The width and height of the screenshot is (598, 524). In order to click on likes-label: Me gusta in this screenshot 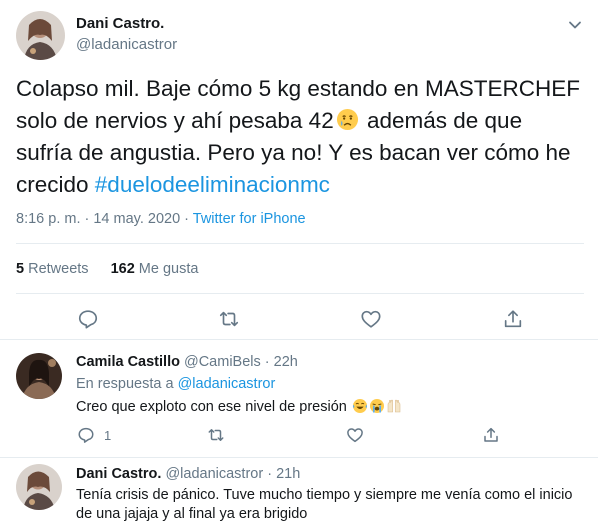, I will do `click(166, 269)`.